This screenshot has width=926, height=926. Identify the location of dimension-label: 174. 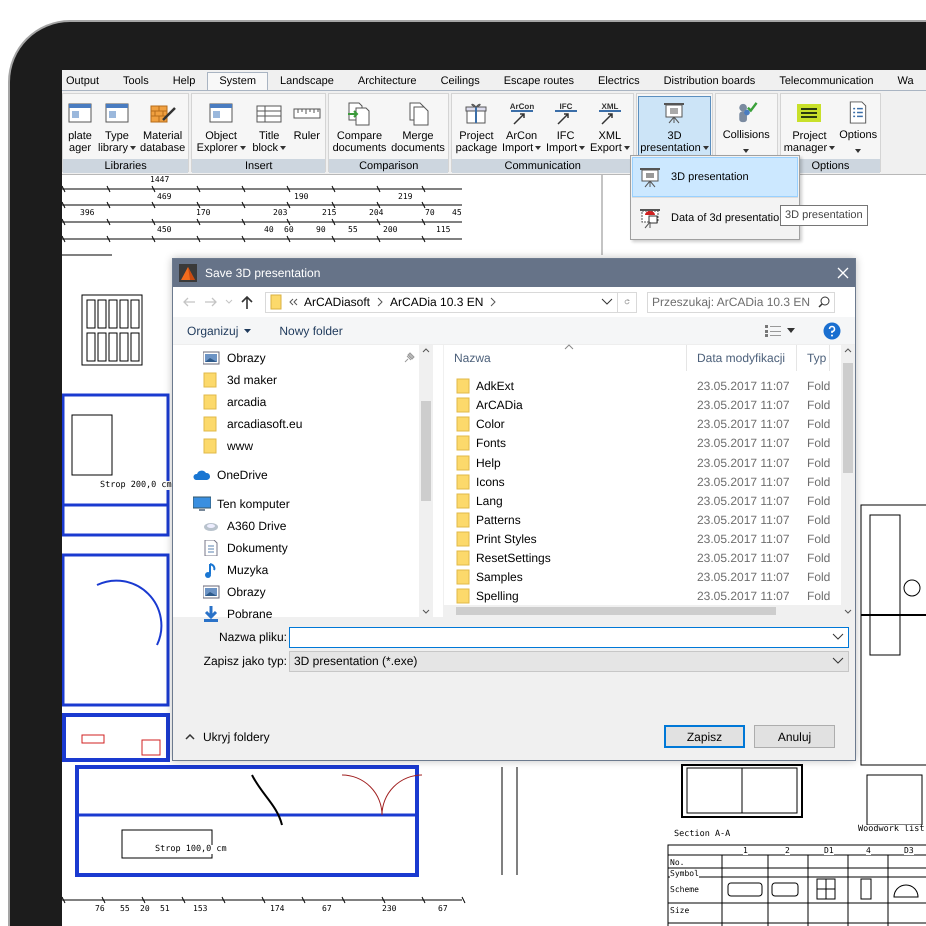
(277, 908).